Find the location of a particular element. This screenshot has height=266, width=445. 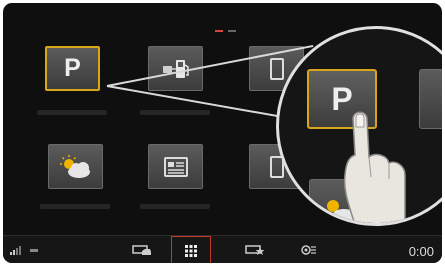

settings-icon is located at coordinates (308, 250).